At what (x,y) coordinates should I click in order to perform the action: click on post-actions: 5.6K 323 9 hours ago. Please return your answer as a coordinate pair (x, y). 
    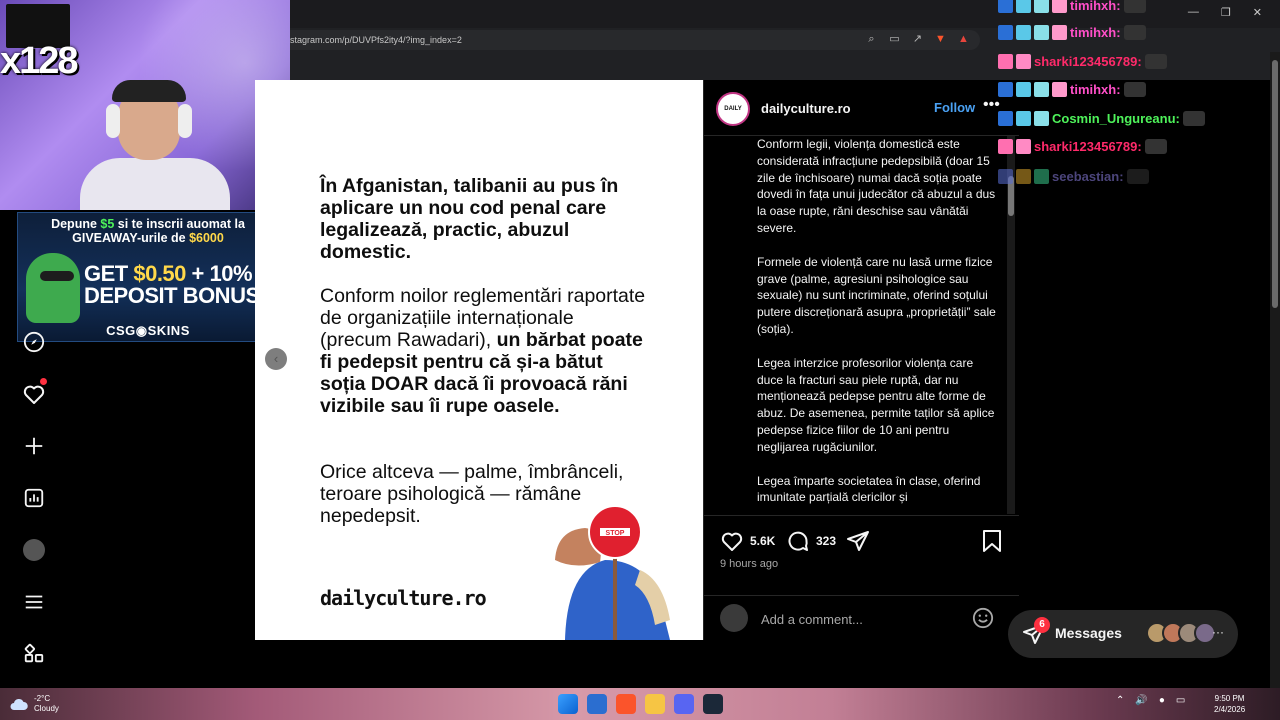
    Looking at the image, I should click on (861, 555).